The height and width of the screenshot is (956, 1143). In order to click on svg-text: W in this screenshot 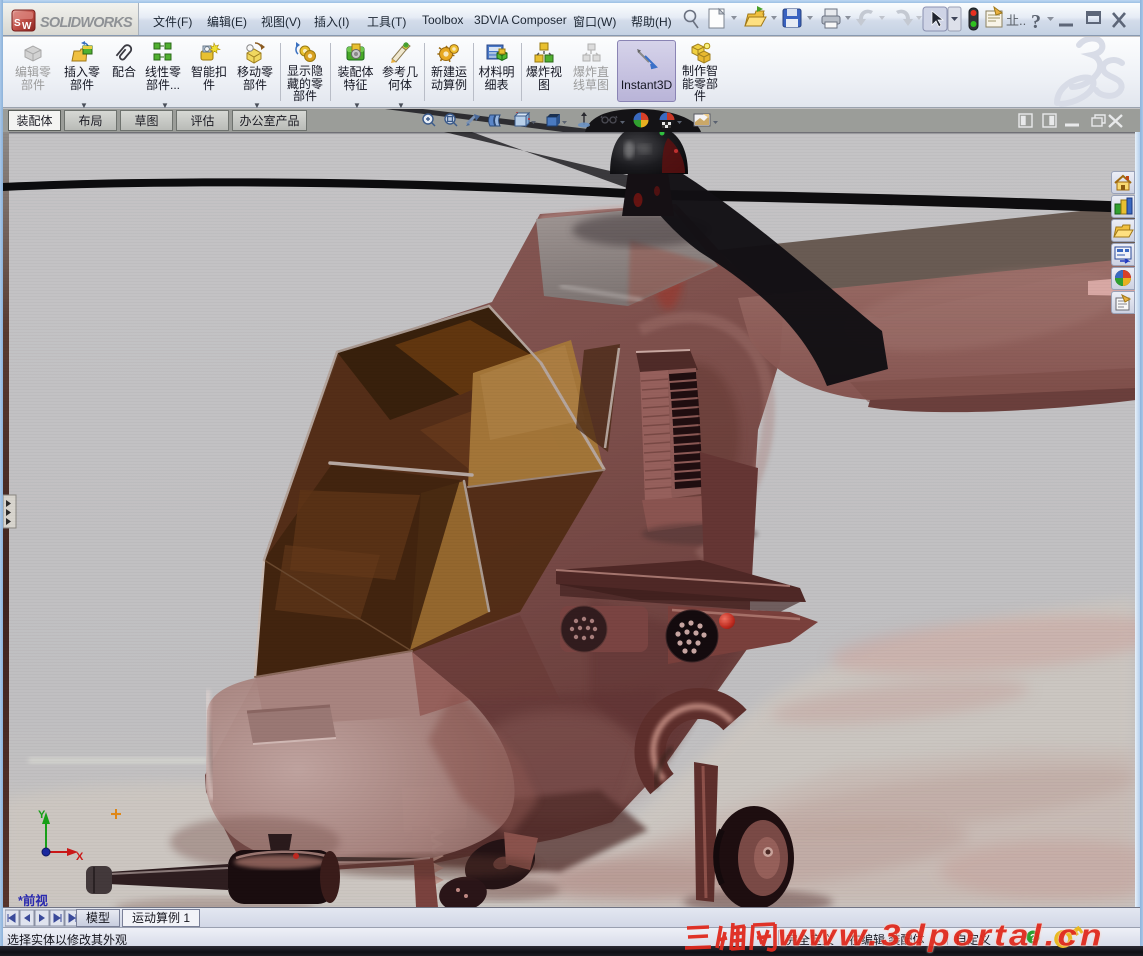, I will do `click(27, 26)`.